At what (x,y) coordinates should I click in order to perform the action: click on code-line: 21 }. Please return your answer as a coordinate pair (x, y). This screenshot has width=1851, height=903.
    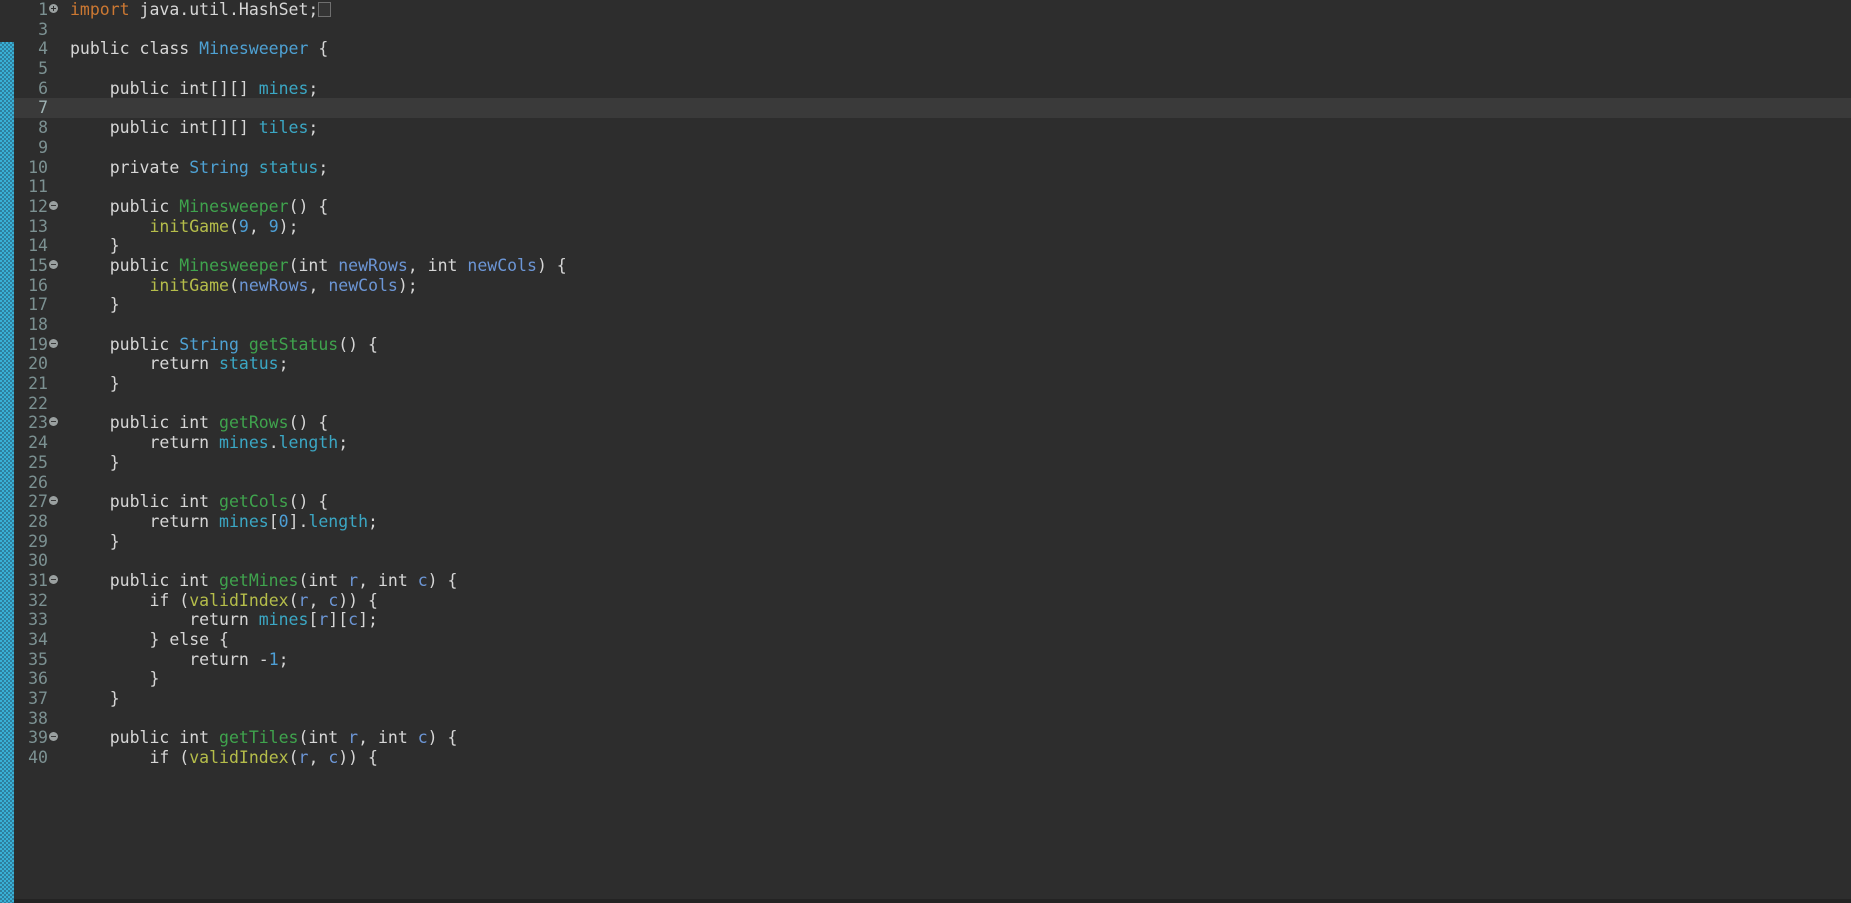
    Looking at the image, I should click on (925, 384).